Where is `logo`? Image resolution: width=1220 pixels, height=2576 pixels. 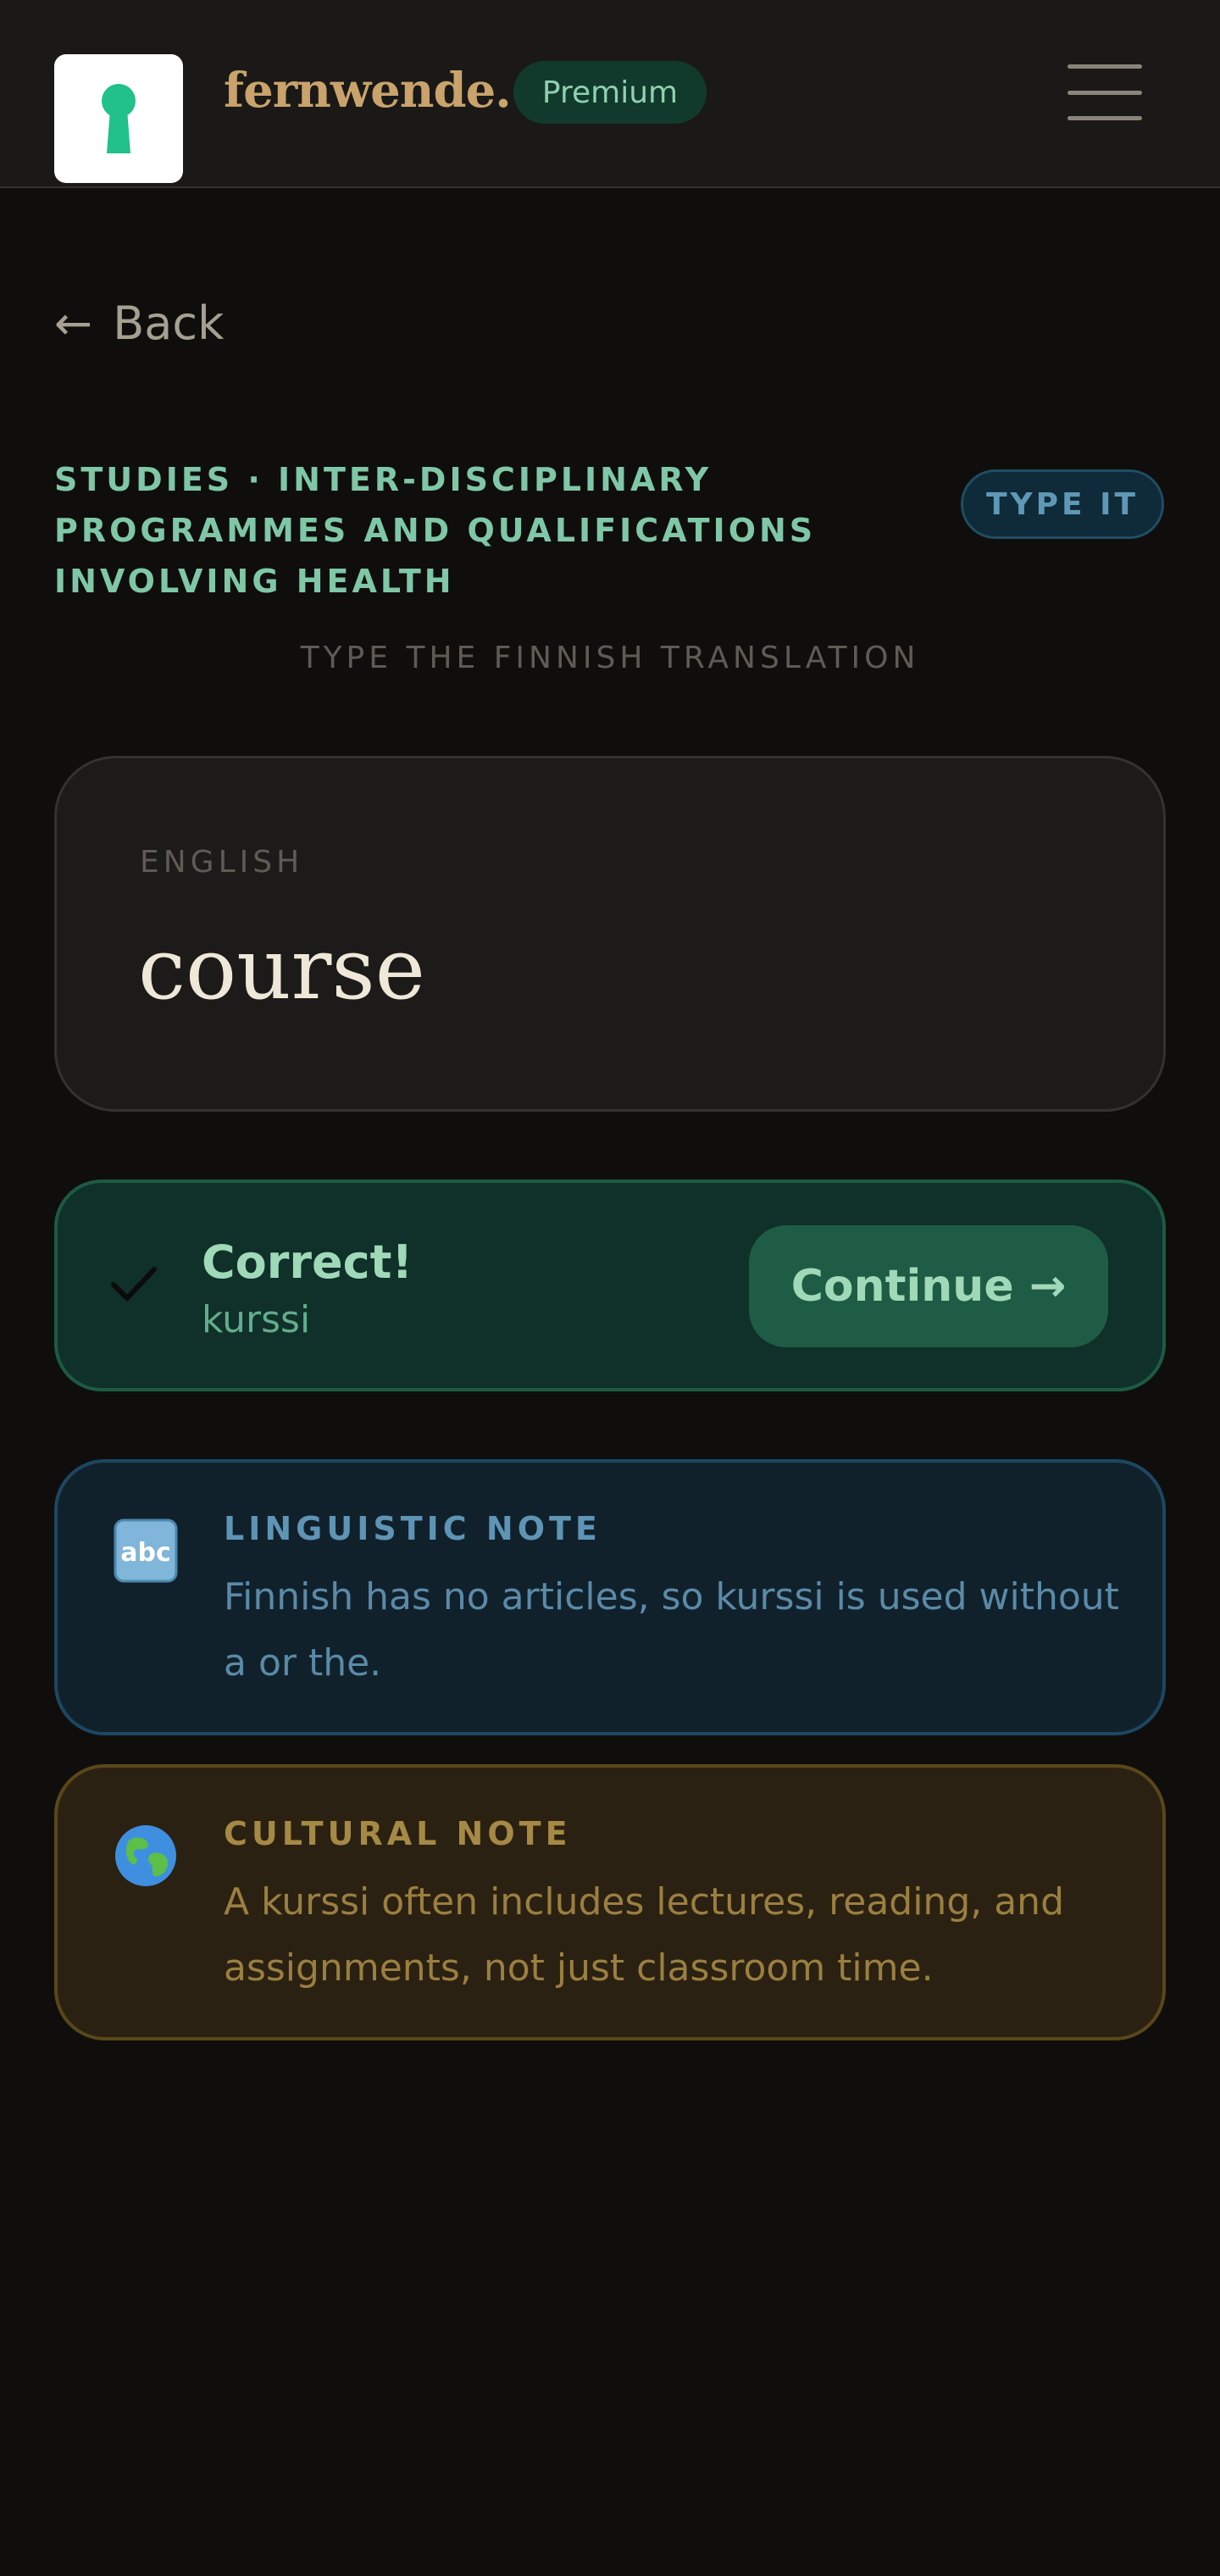
logo is located at coordinates (118, 118).